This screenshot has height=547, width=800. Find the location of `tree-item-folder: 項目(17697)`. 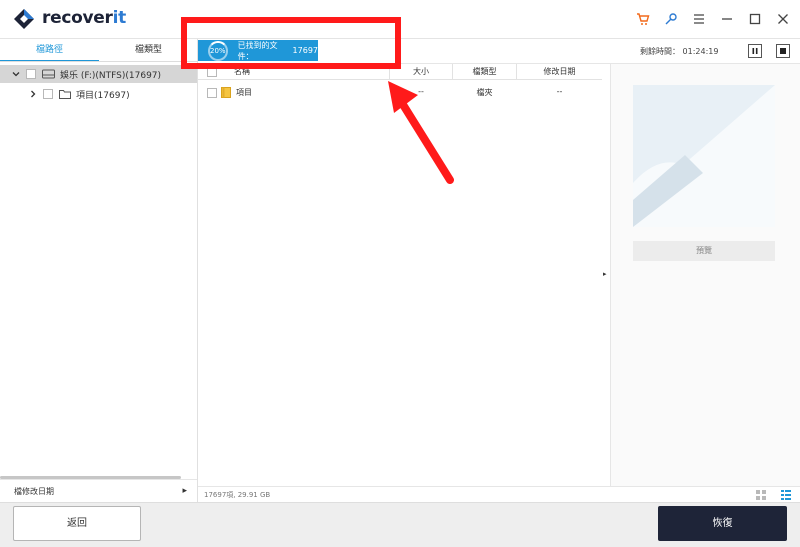

tree-item-folder: 項目(17697) is located at coordinates (98, 94).